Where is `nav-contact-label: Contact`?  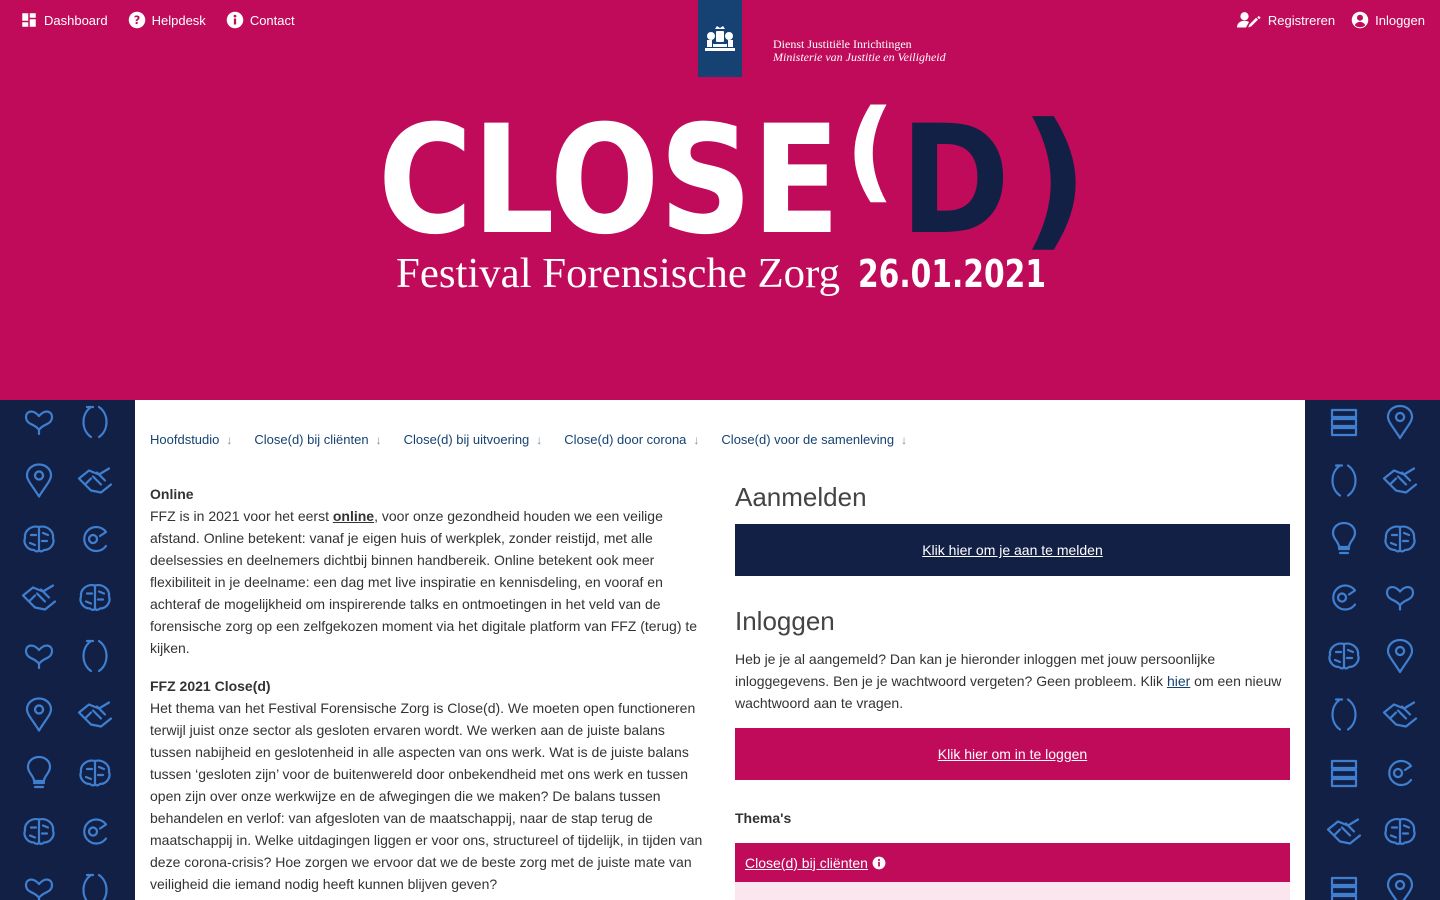 nav-contact-label: Contact is located at coordinates (272, 20).